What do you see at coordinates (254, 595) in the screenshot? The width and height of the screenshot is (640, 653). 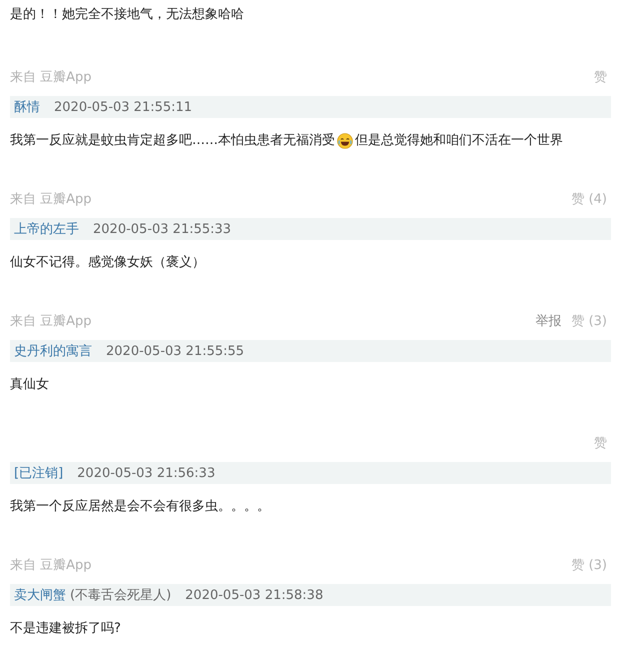 I see `timestamp: 2020-05-03 21:58:38` at bounding box center [254, 595].